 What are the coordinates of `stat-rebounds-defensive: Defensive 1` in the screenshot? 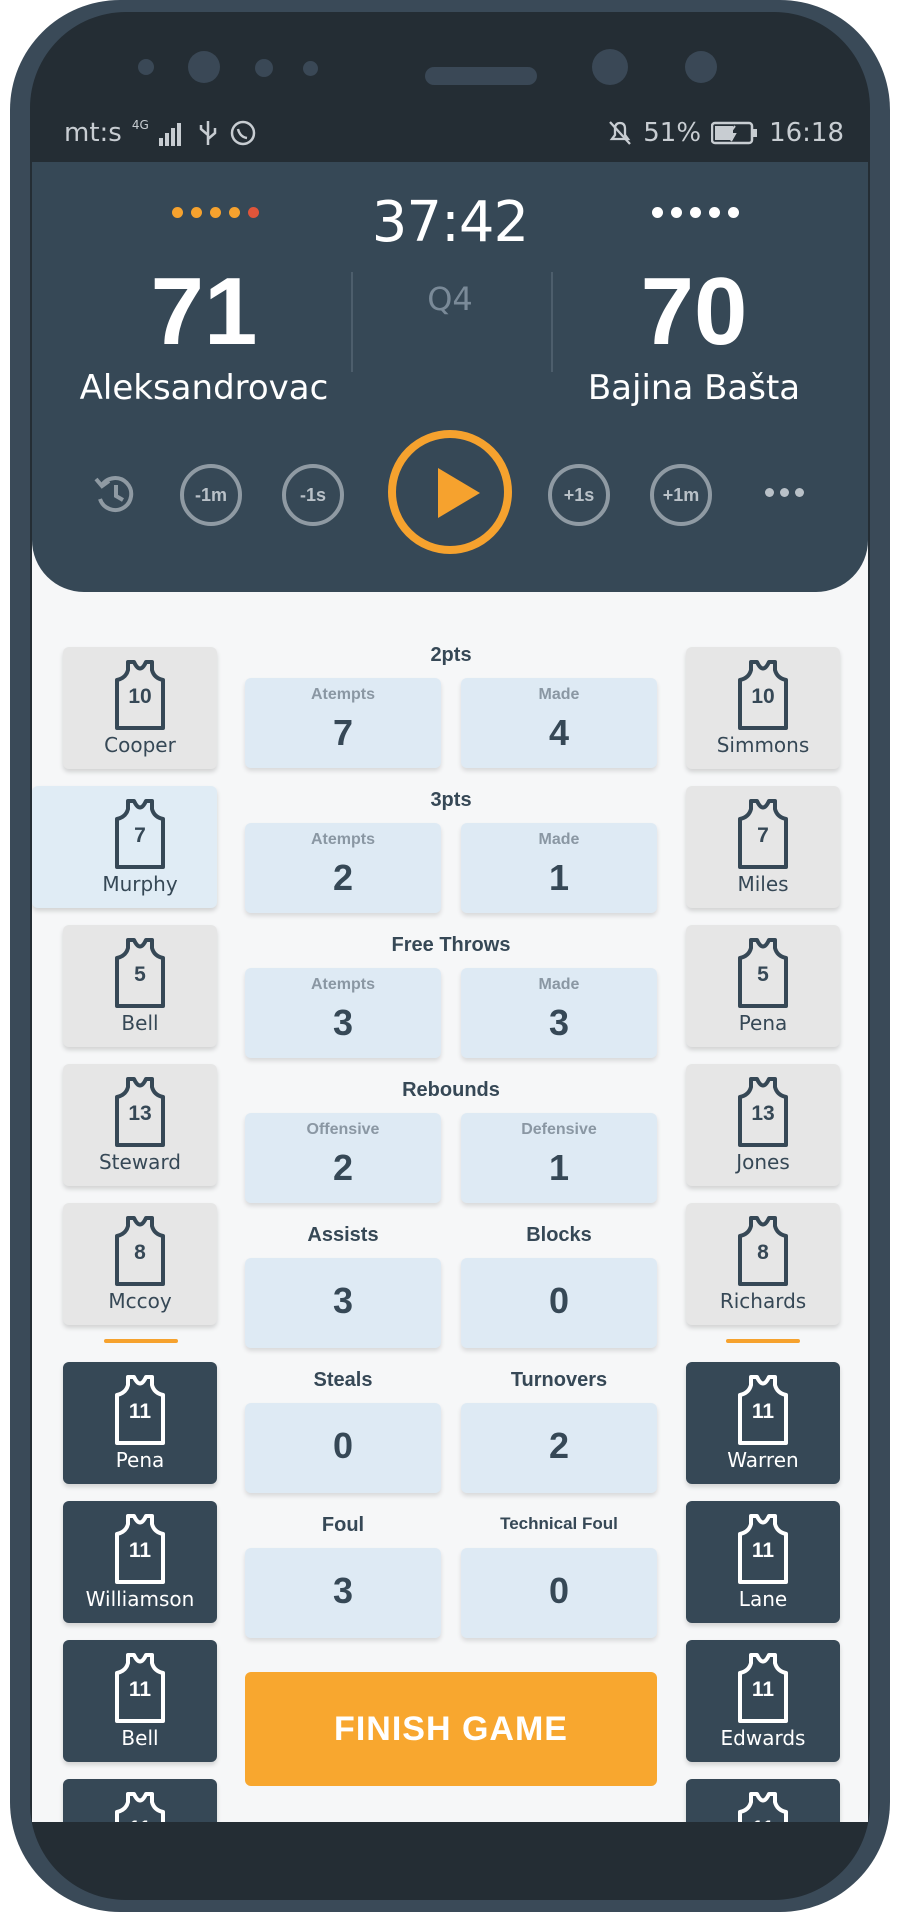 It's located at (559, 1158).